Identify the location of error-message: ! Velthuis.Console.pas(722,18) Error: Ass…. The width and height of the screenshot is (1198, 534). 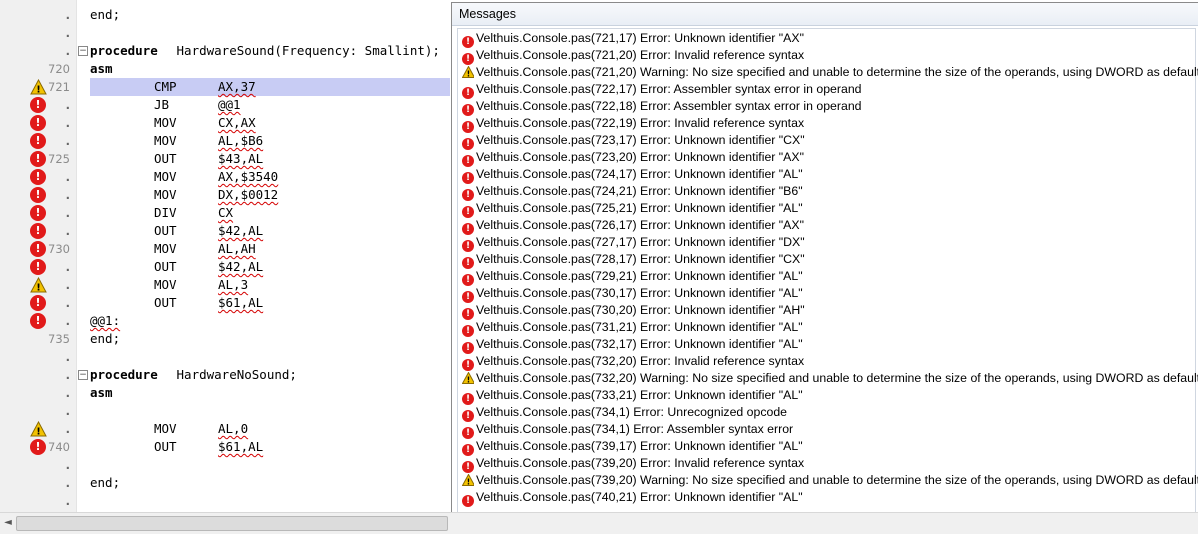
(662, 107).